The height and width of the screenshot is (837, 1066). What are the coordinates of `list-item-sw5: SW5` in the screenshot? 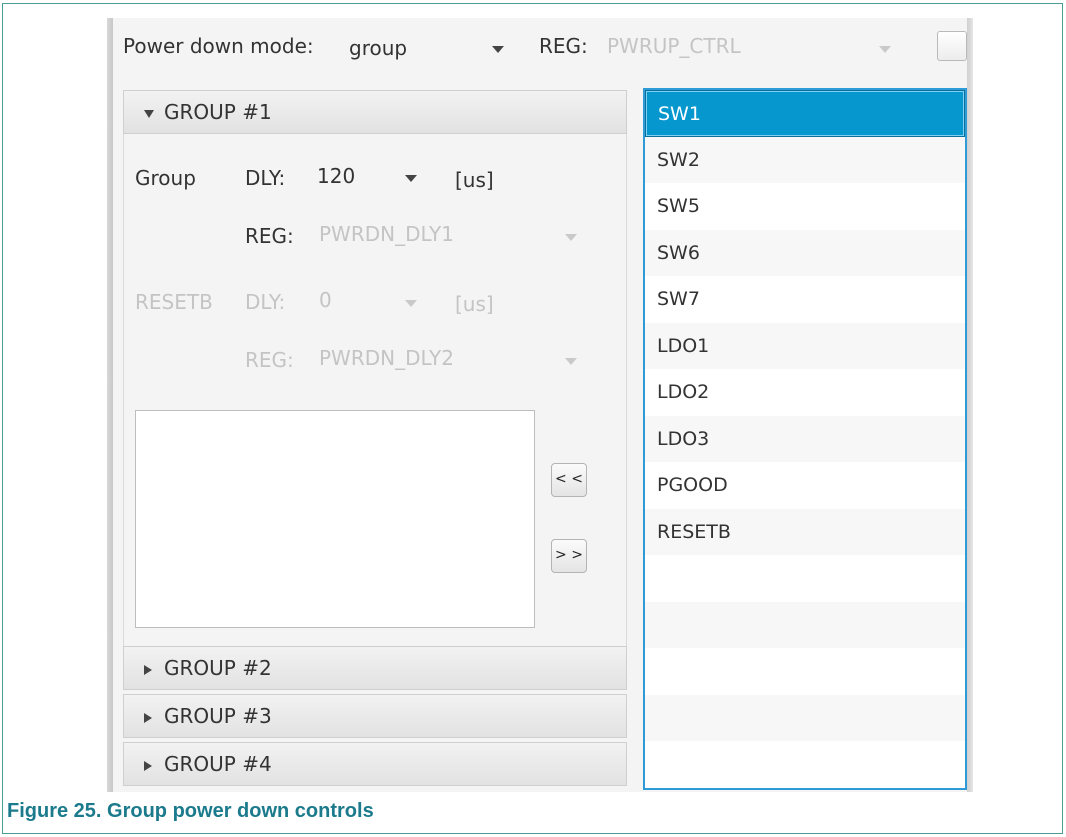 It's located at (805, 206).